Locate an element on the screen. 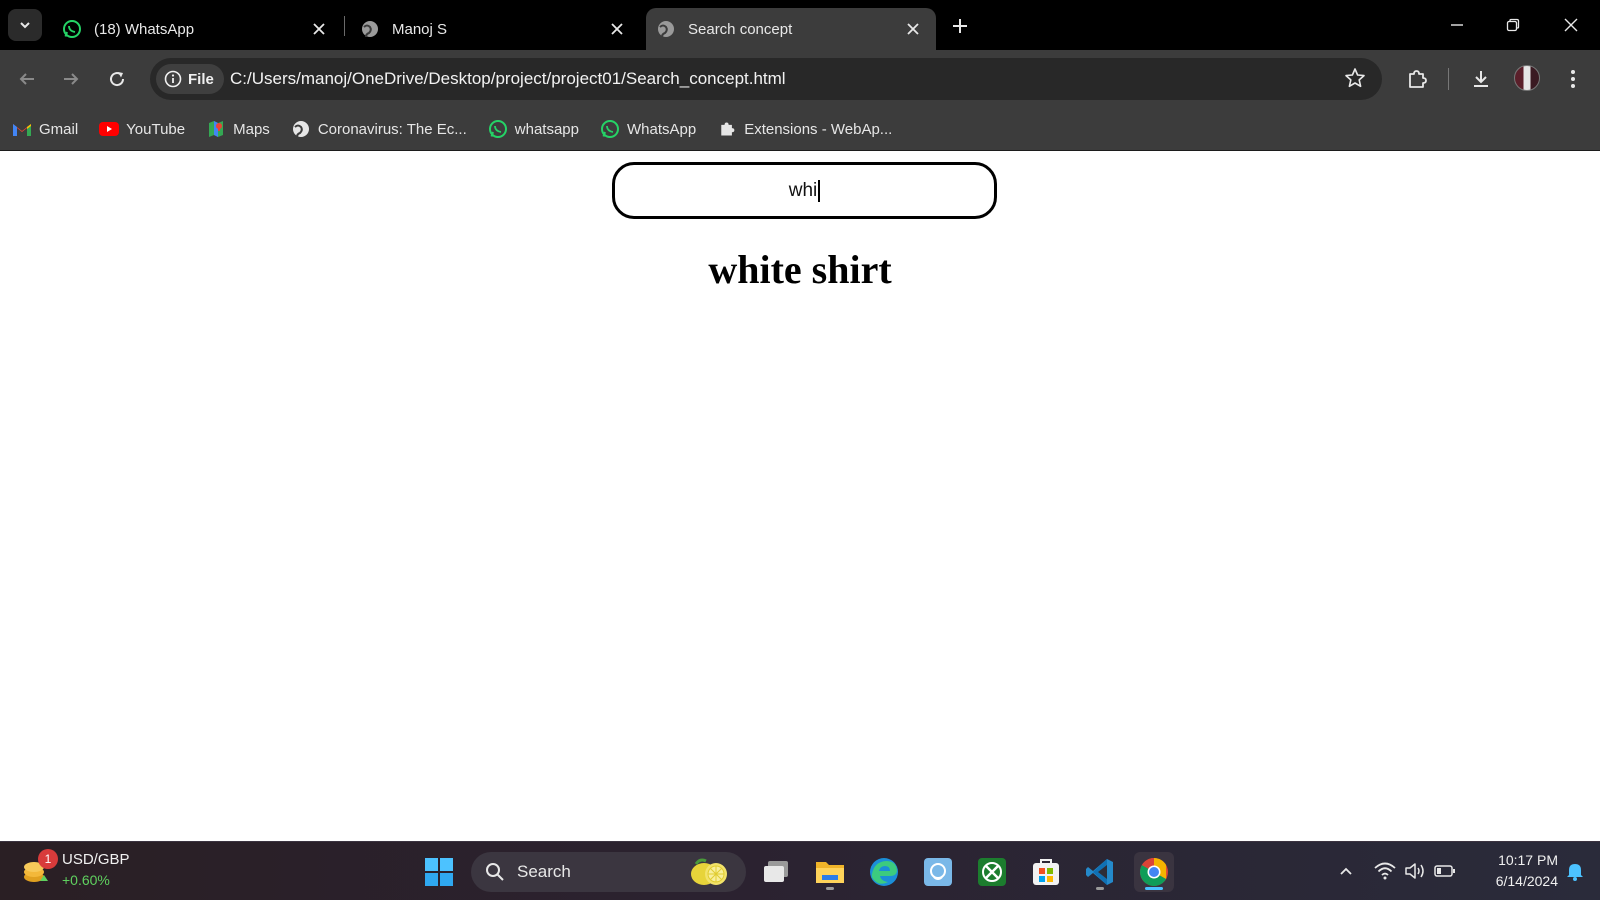 Image resolution: width=1600 pixels, height=900 pixels. windows-logo-icon is located at coordinates (439, 872).